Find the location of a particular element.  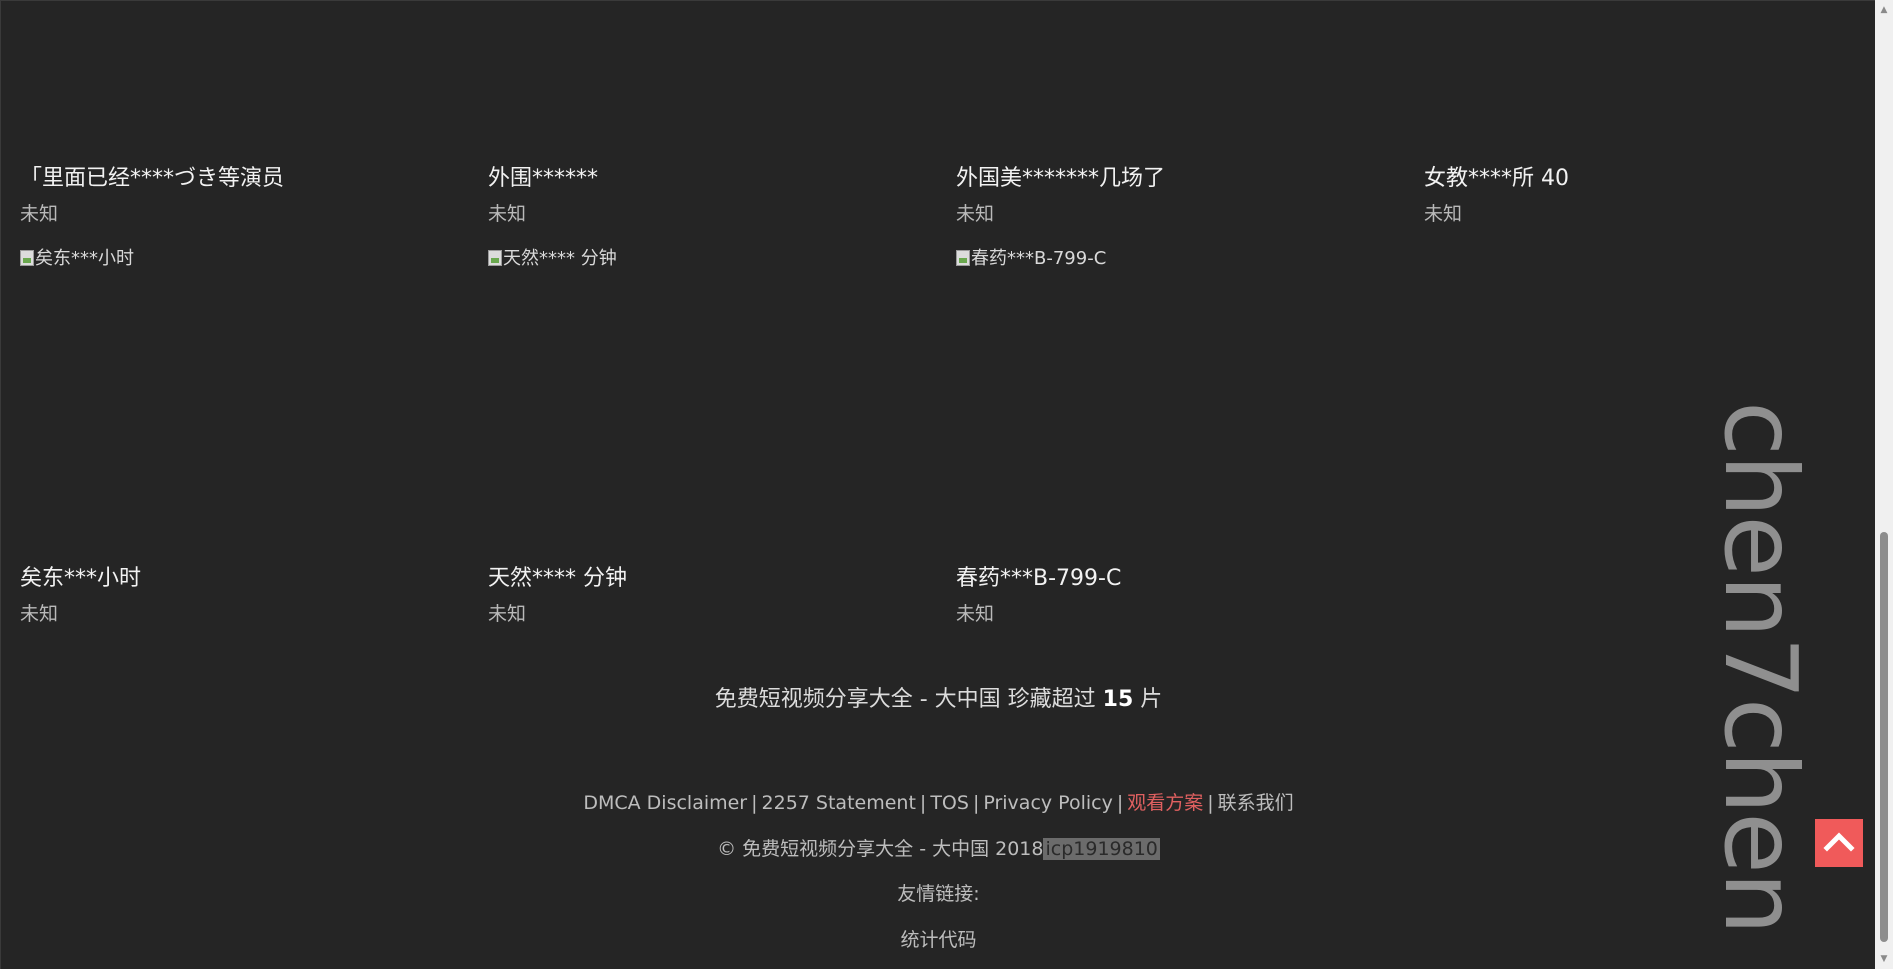

video-count: 15 is located at coordinates (1118, 699).